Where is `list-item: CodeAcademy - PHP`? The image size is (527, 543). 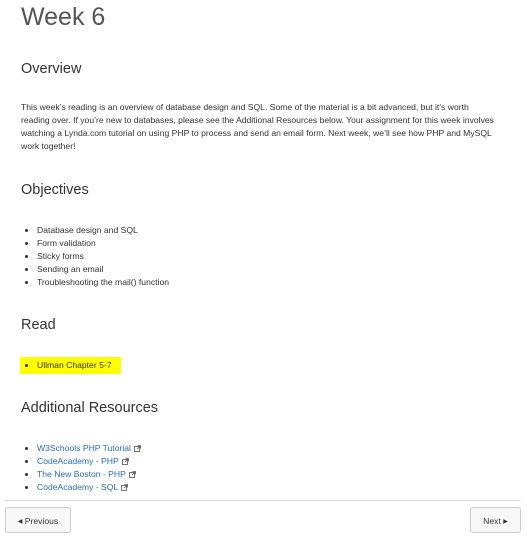
list-item: CodeAcademy - PHP is located at coordinates (89, 461).